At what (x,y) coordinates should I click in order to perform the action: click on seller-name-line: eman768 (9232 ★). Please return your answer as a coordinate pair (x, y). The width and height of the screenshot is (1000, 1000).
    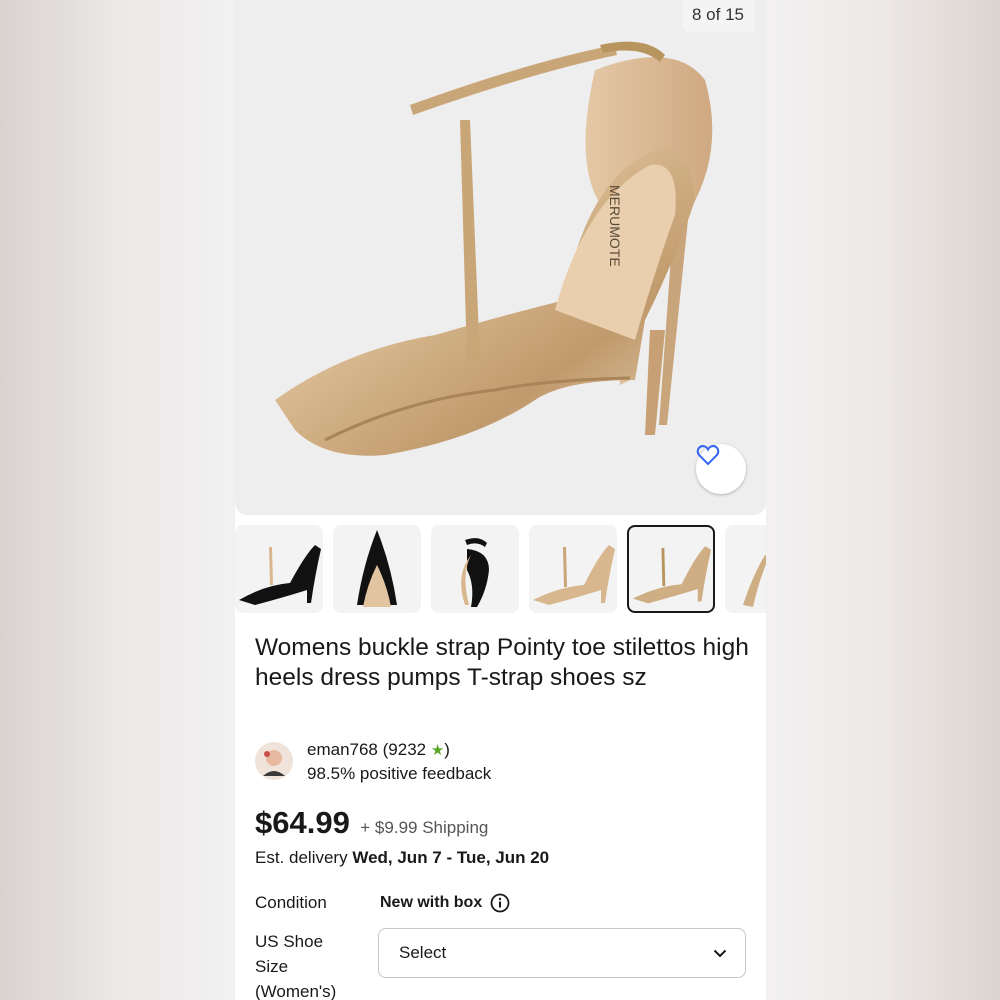
    Looking at the image, I should click on (378, 750).